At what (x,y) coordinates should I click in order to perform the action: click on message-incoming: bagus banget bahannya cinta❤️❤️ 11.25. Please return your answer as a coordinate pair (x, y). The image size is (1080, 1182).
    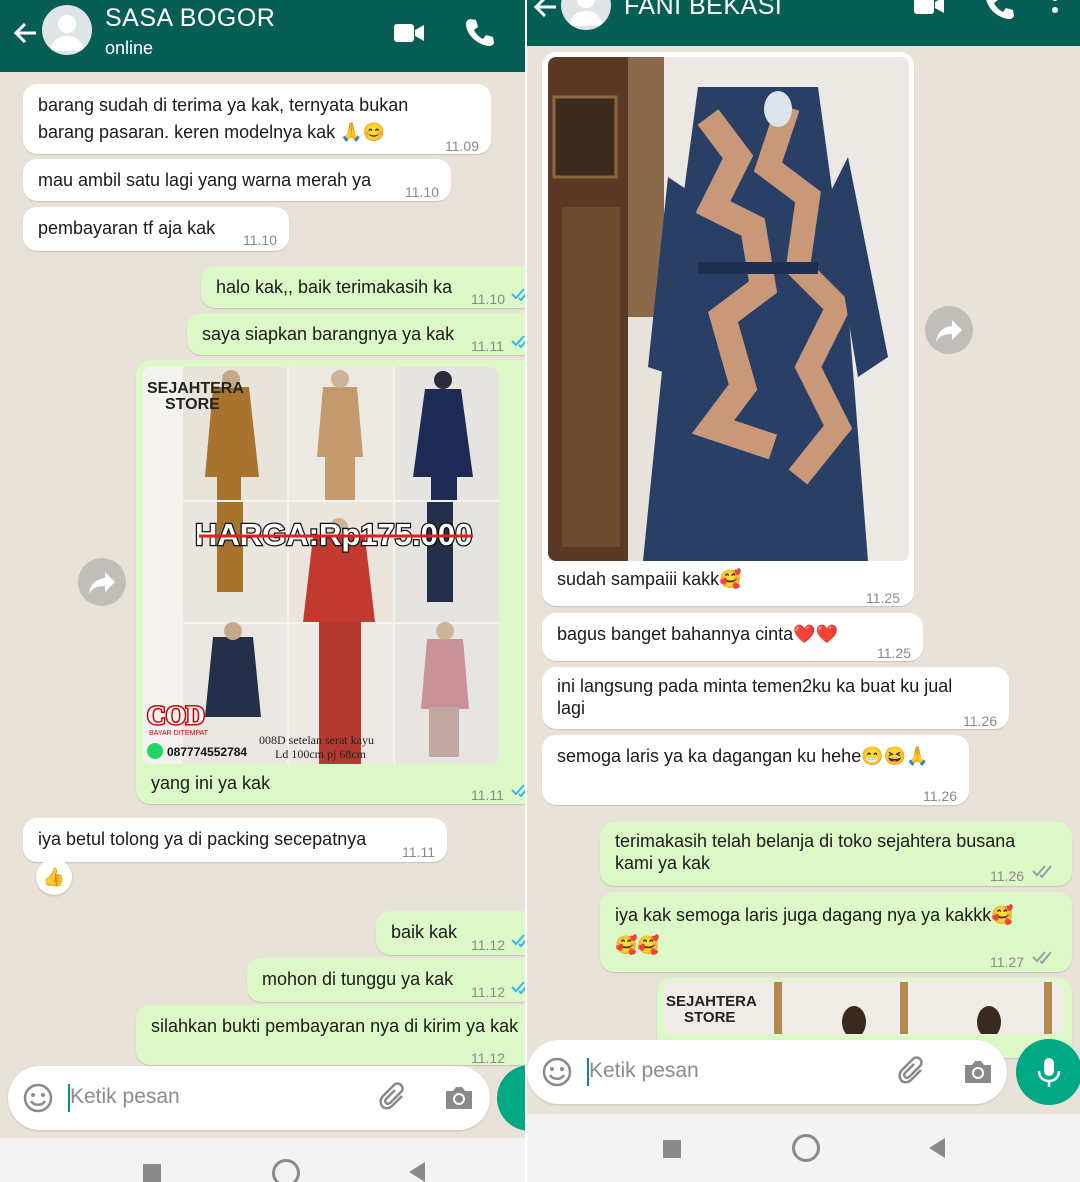
    Looking at the image, I should click on (732, 637).